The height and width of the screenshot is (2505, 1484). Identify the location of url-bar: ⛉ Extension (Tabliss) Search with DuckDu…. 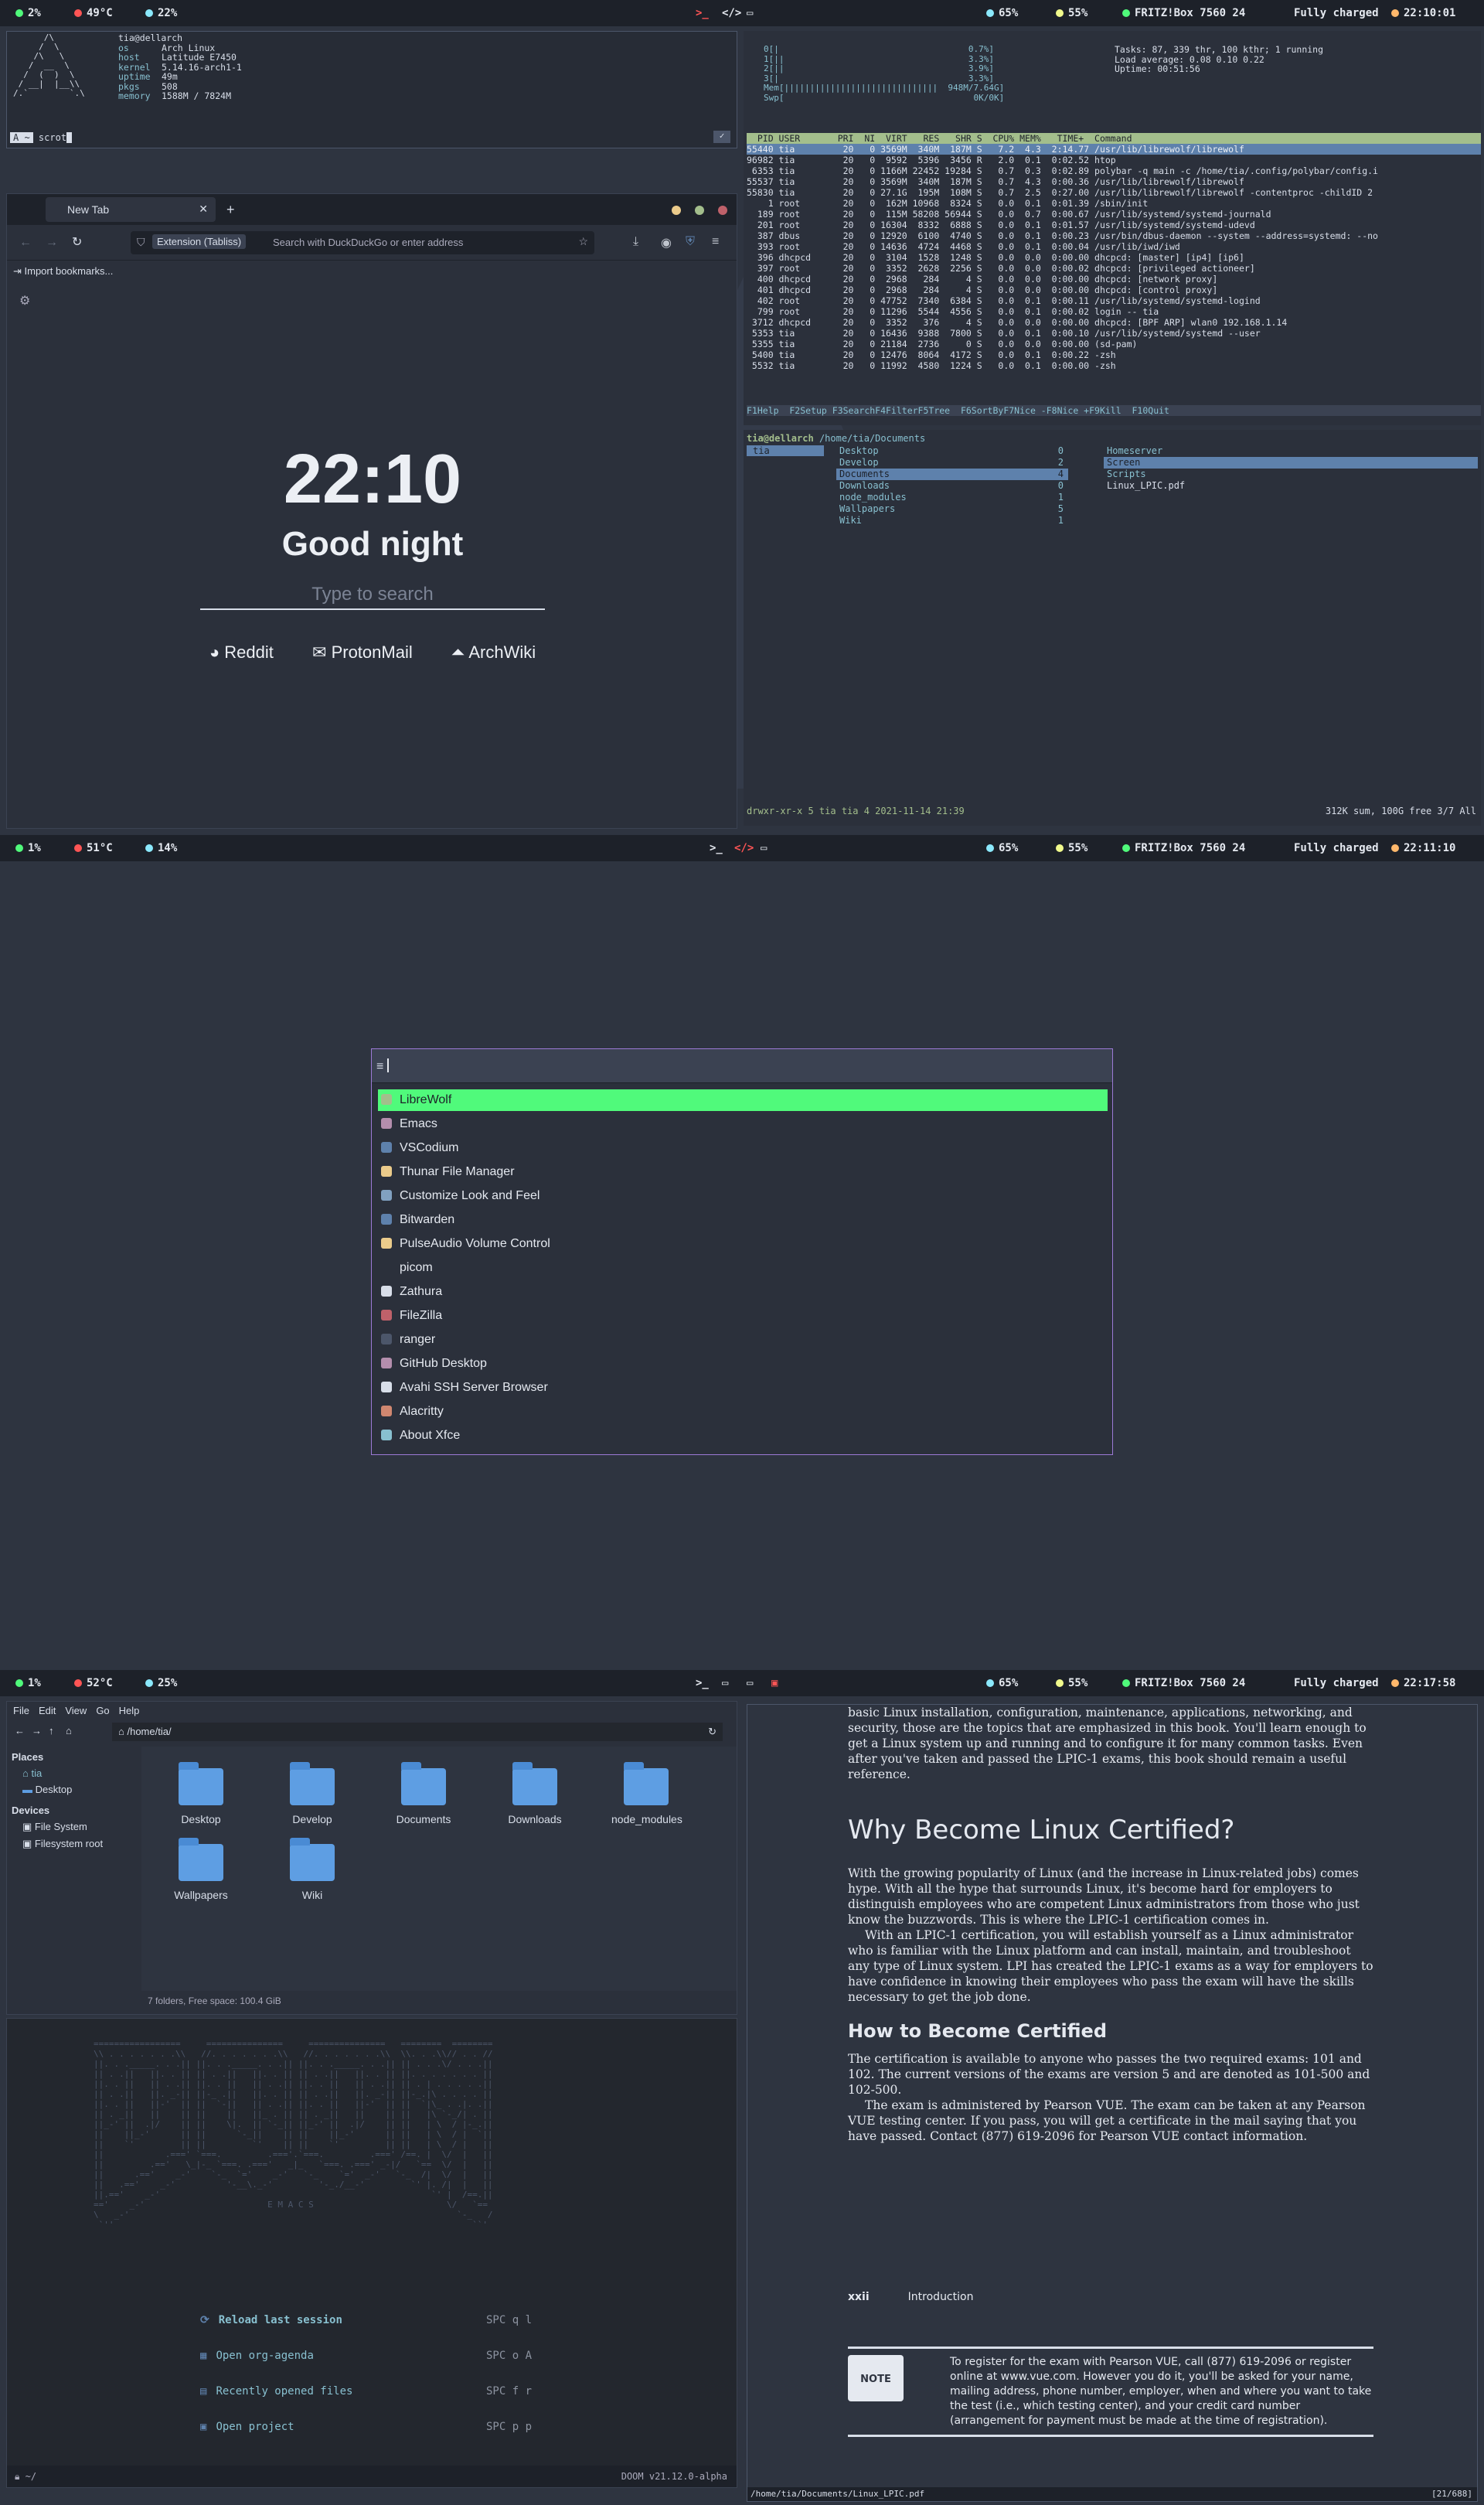
(362, 242).